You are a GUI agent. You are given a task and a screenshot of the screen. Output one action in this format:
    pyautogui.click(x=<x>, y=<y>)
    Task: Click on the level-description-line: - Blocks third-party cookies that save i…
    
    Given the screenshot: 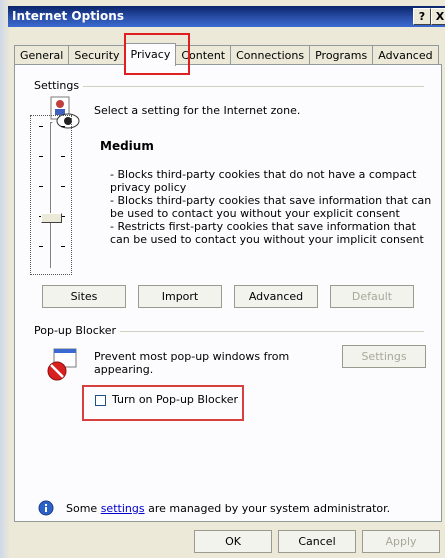 What is the action you would take?
    pyautogui.click(x=271, y=200)
    